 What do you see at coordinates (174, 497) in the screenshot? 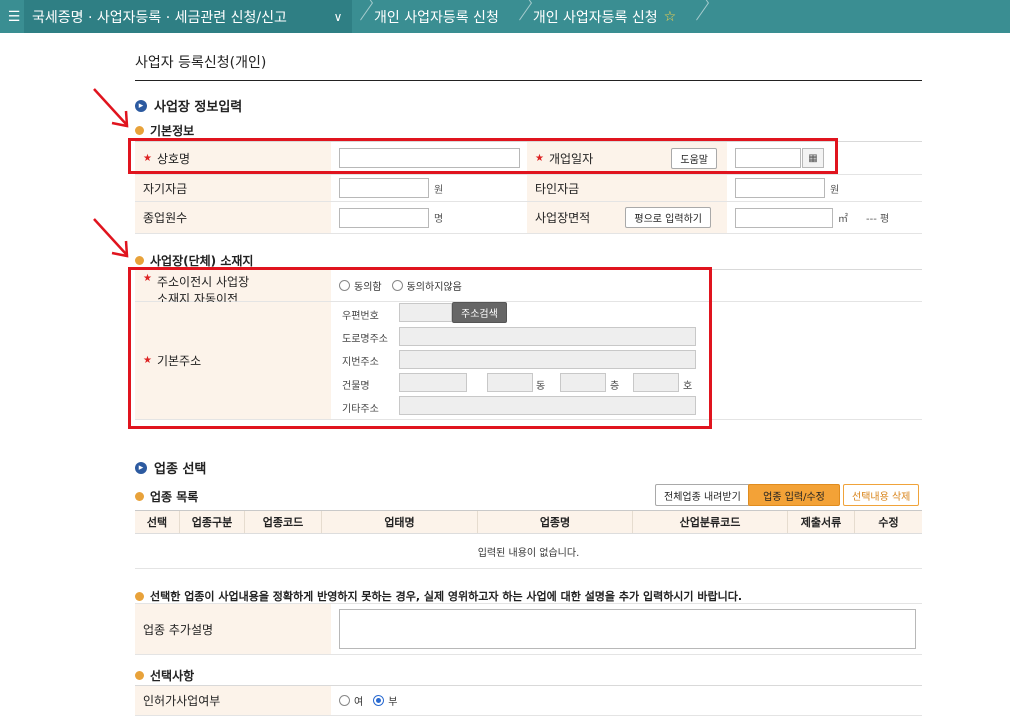
I see `subheading-text: 업종 목록` at bounding box center [174, 497].